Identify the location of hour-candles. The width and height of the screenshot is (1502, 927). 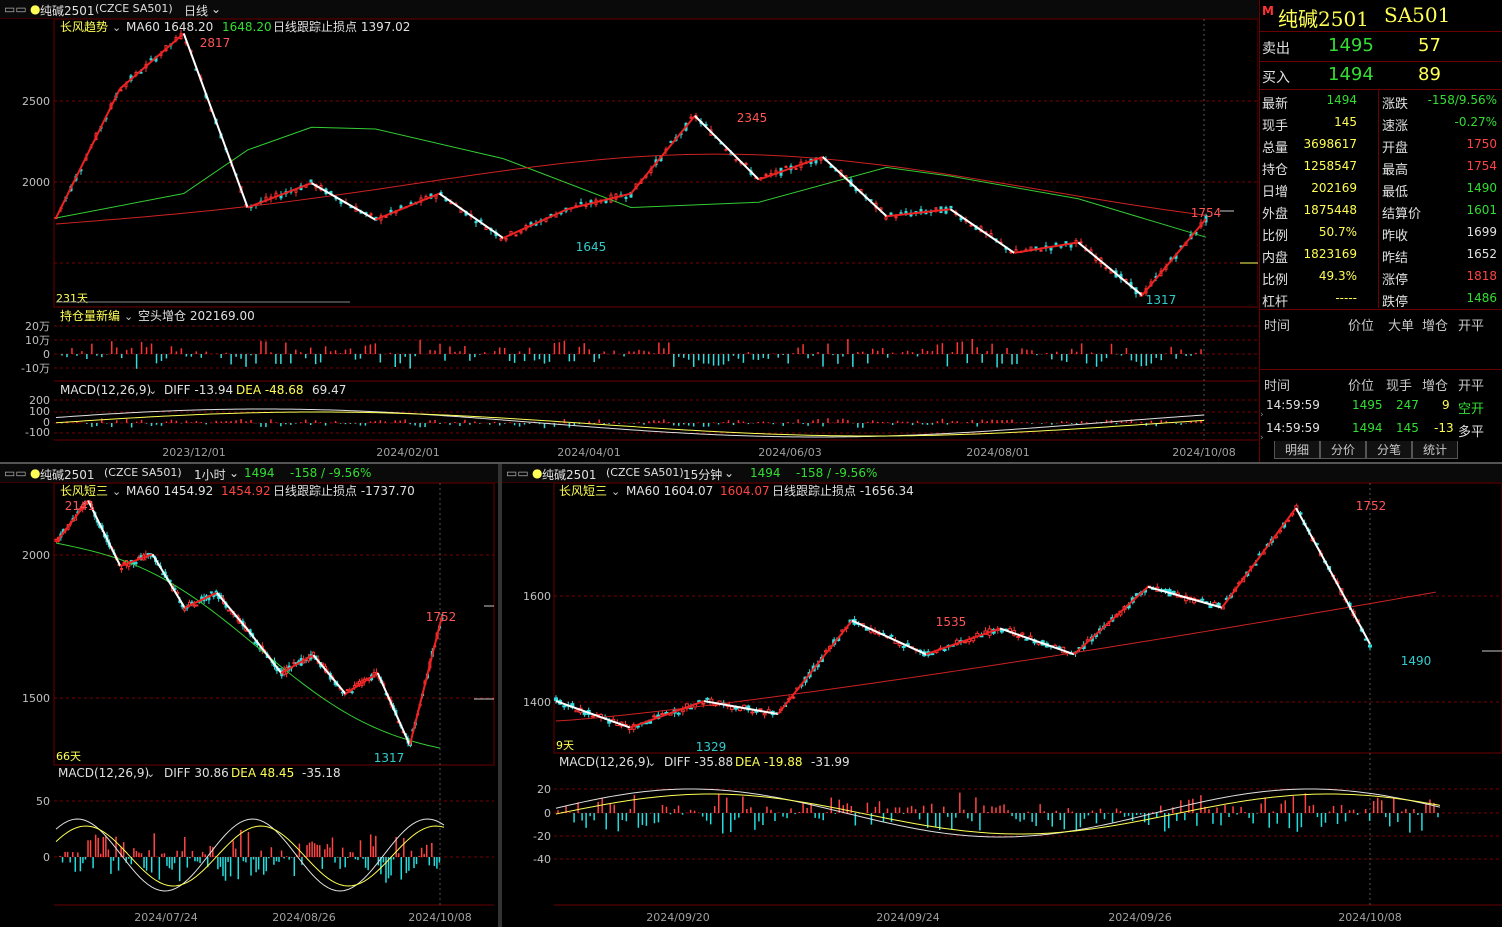
(249, 623).